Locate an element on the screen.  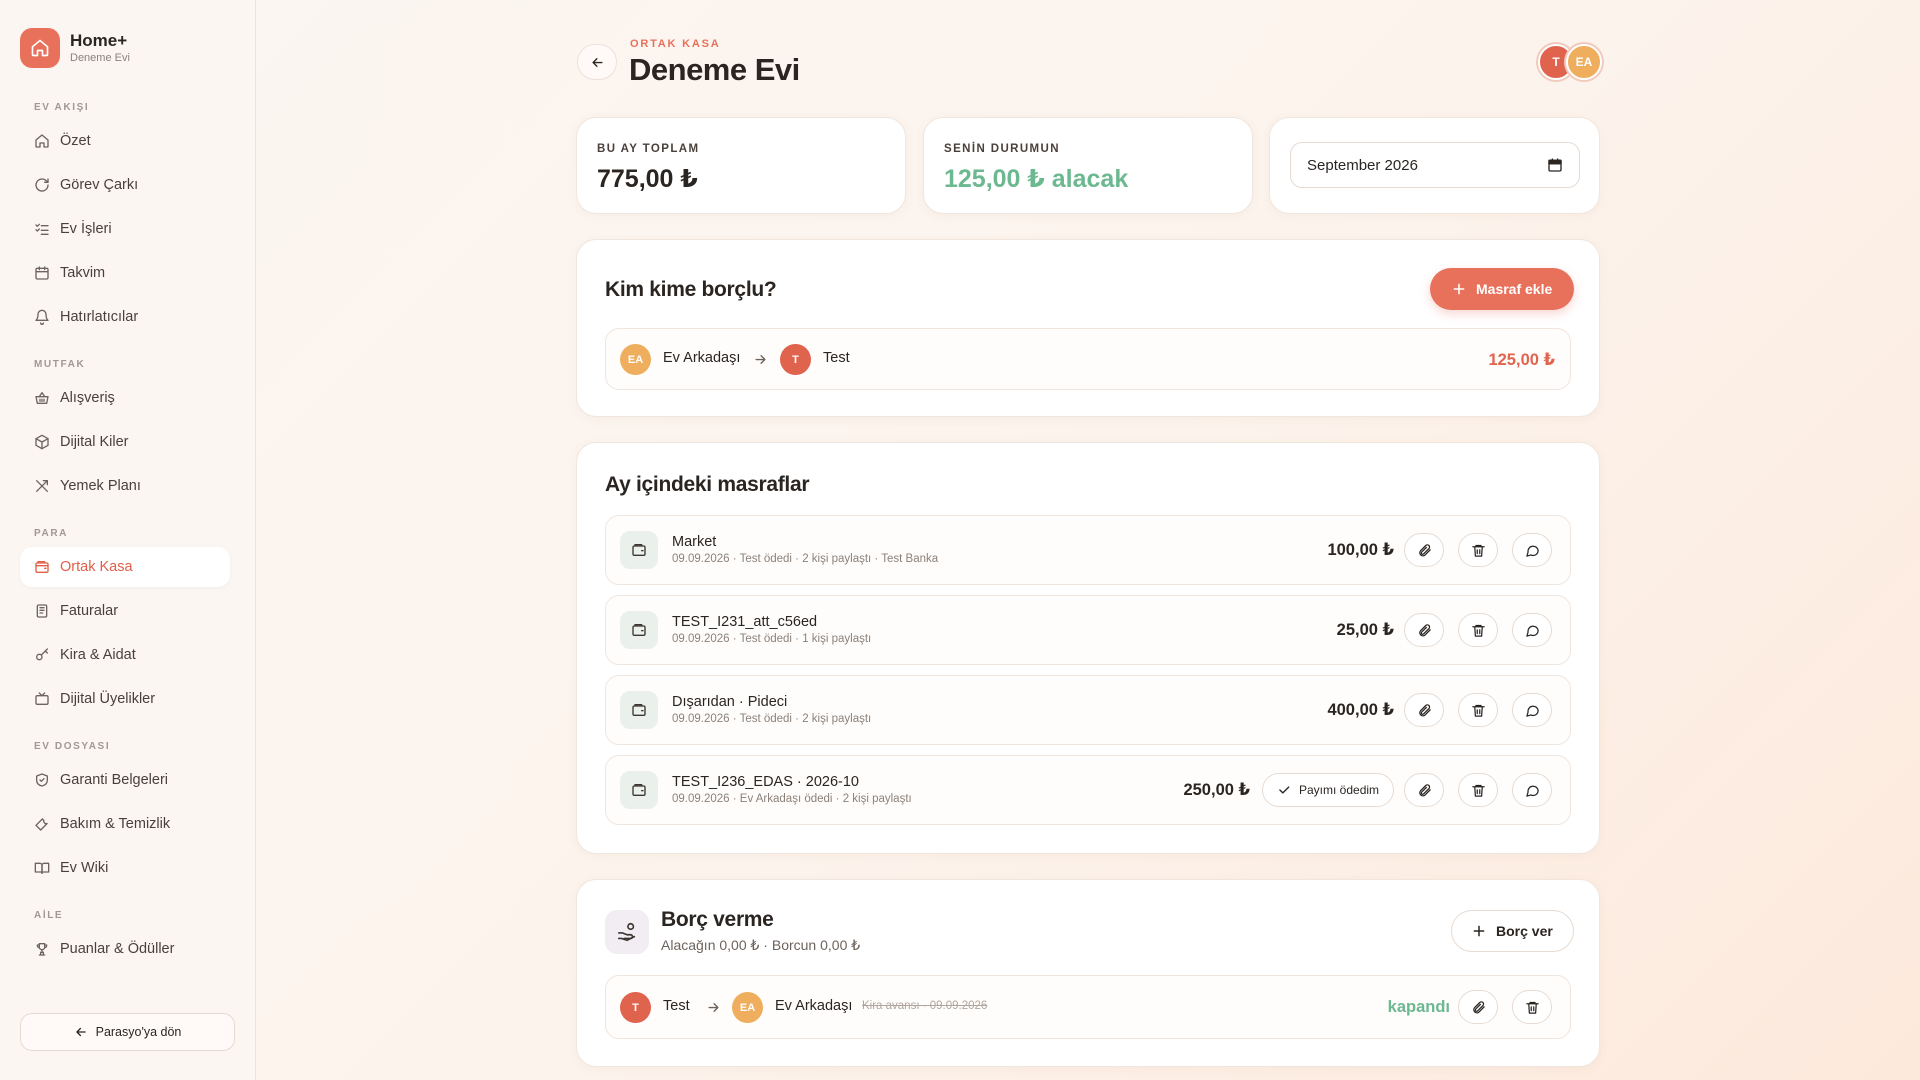
sidebar-item-label: Takvim is located at coordinates (83, 273).